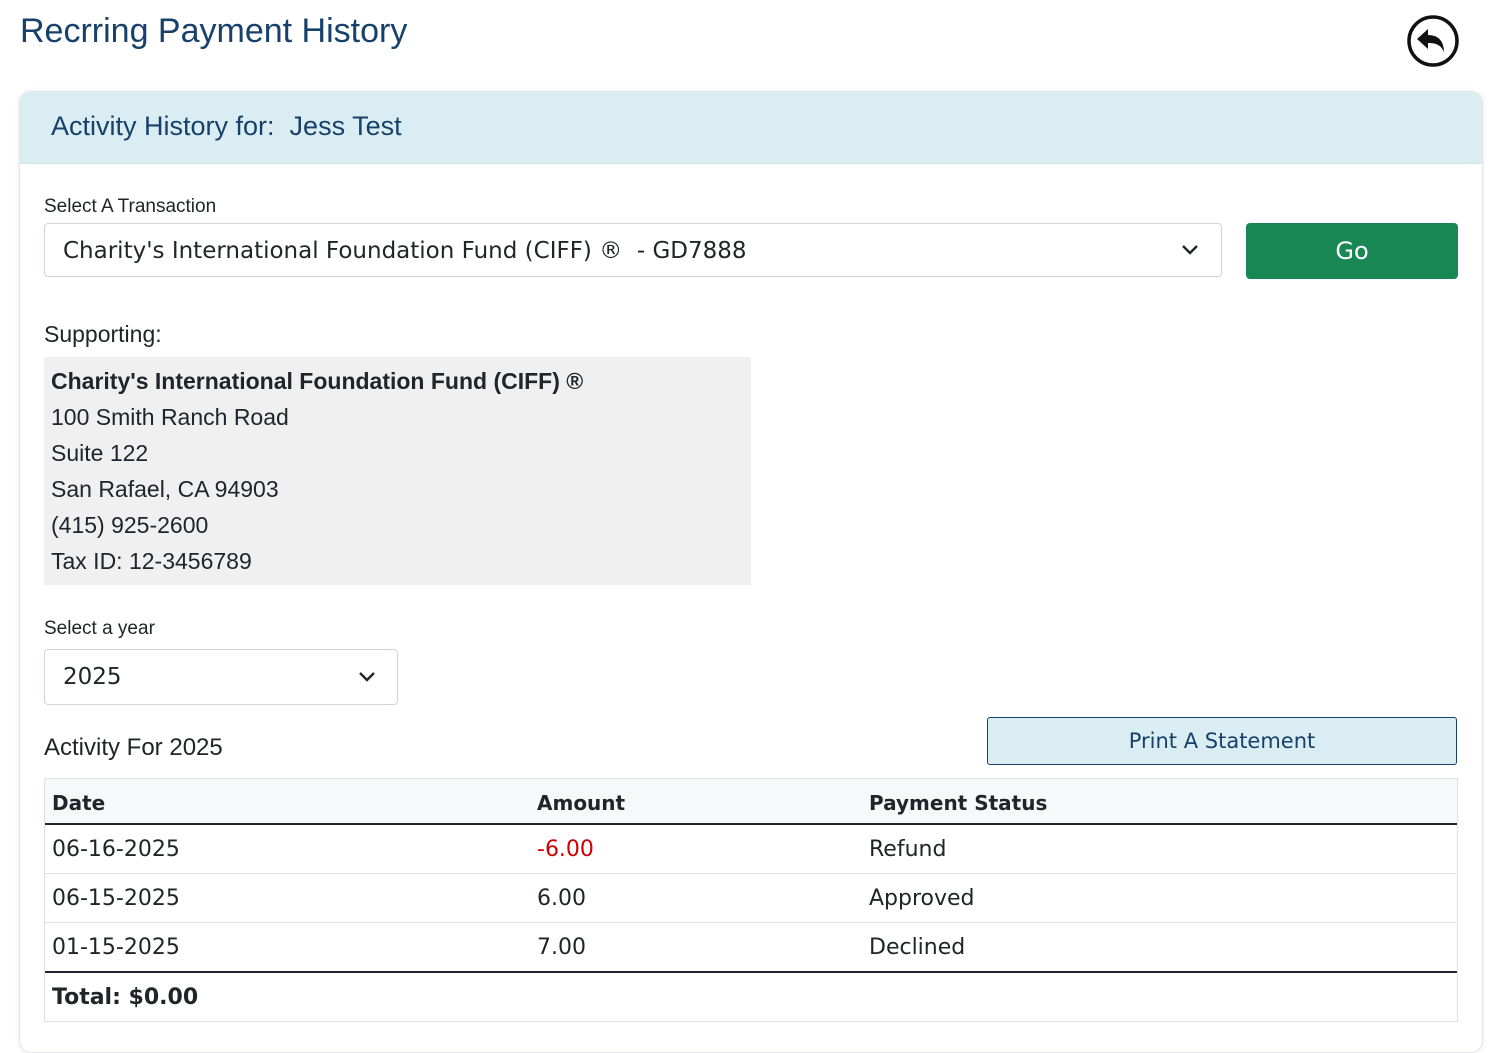 The image size is (1509, 1053). I want to click on year-select: 2025, so click(221, 677).